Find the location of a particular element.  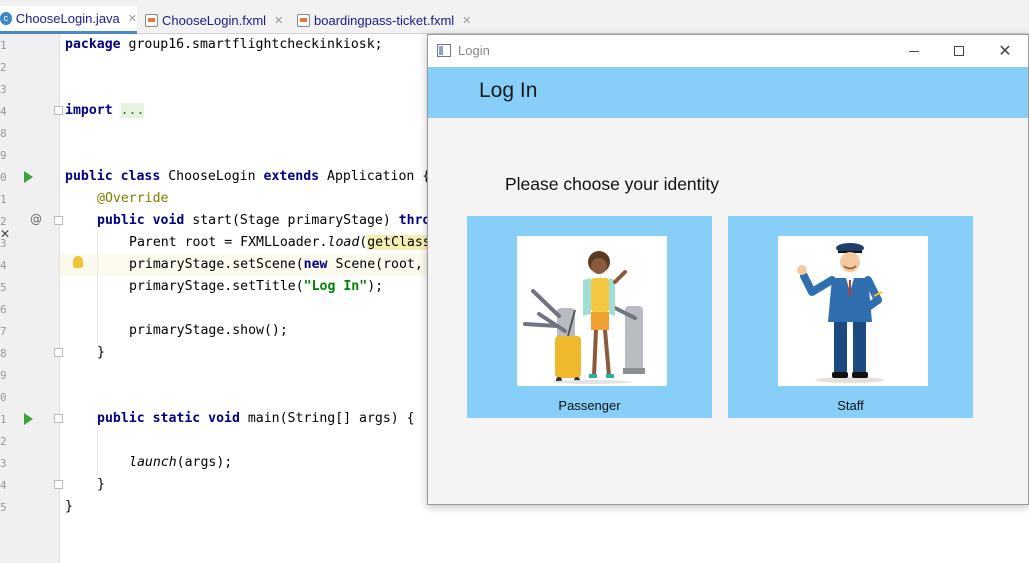

code-line: launch(args); is located at coordinates (180, 463).